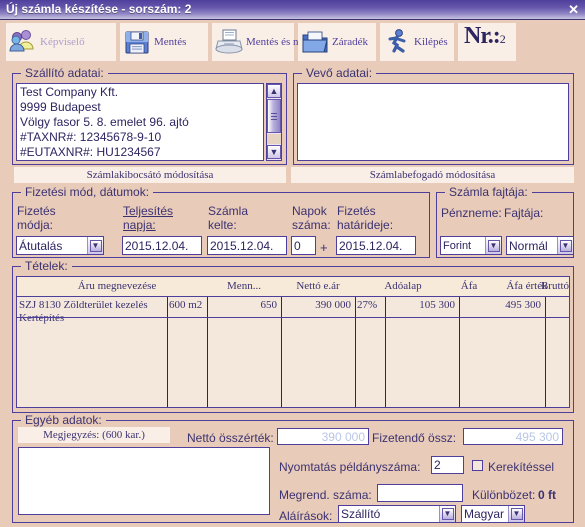 This screenshot has width=585, height=527. I want to click on comment-label: Megjegyzés: (600 kar.), so click(94, 435).